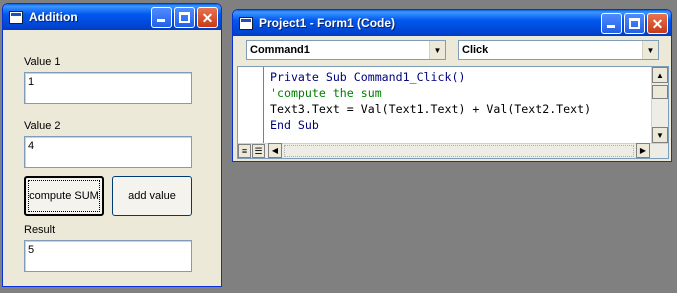  I want to click on code-window-title: Project1 - Form1 (Code), so click(327, 23).